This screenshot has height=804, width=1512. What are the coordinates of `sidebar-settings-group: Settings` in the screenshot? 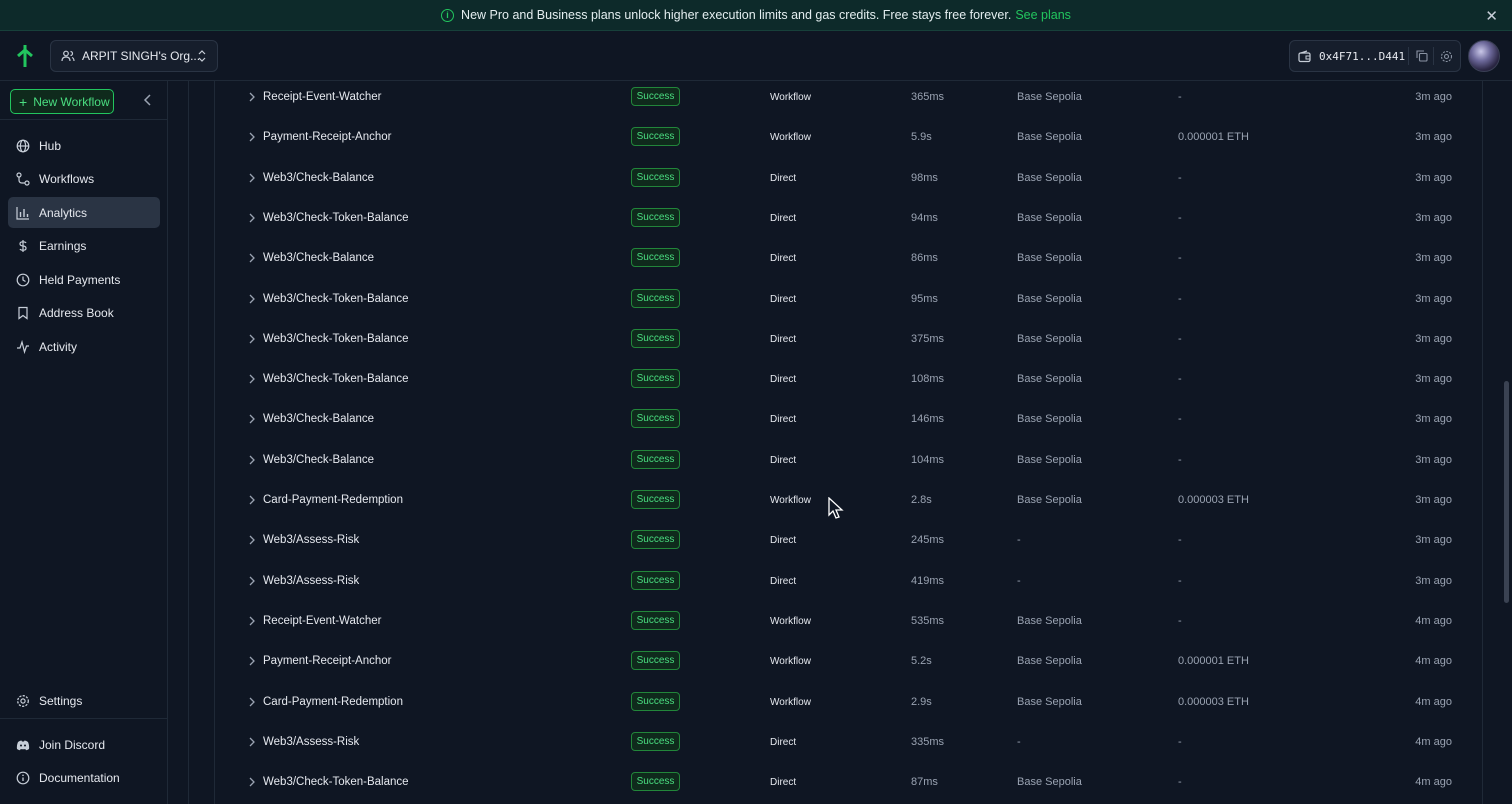 It's located at (84, 702).